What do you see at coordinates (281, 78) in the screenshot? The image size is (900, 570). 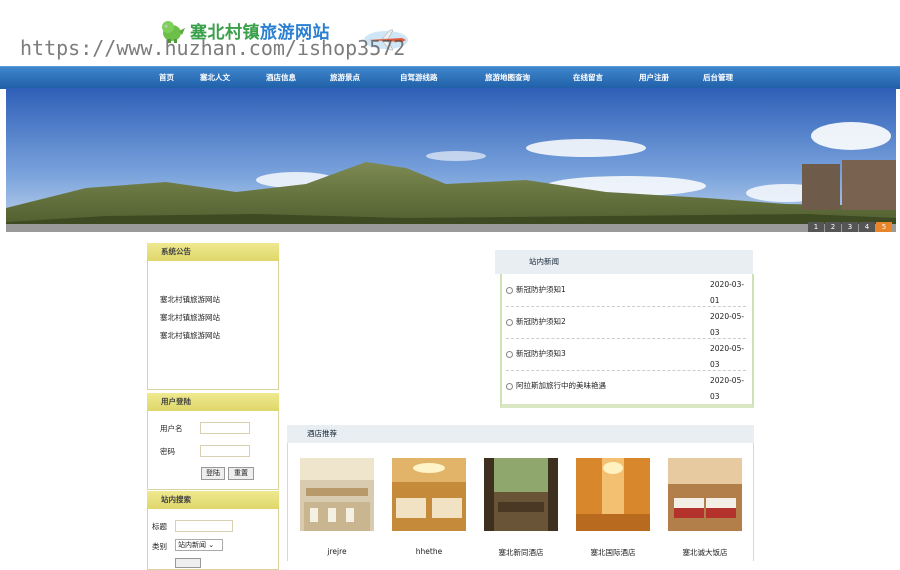 I see `nav-item-hotels: 酒店信息` at bounding box center [281, 78].